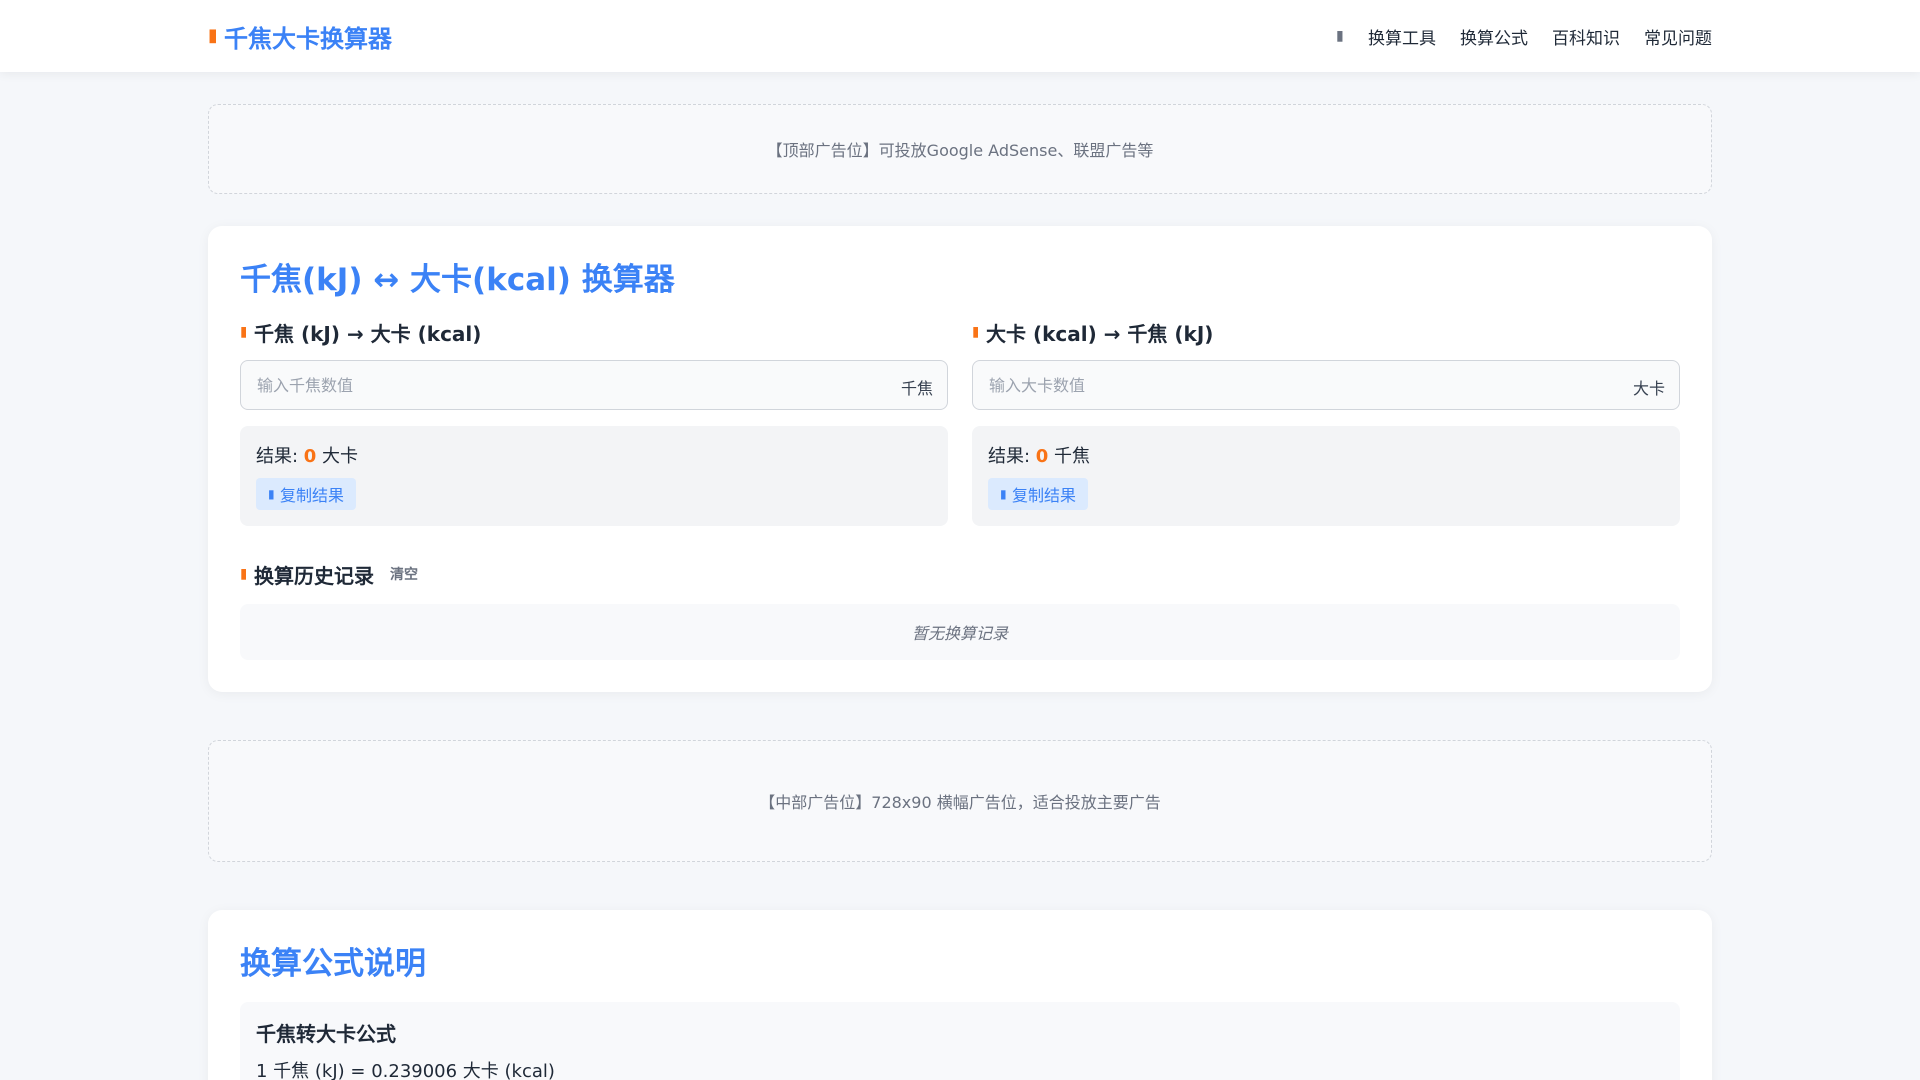  I want to click on kcal-input-wrapper: 大卡, so click(1326, 385).